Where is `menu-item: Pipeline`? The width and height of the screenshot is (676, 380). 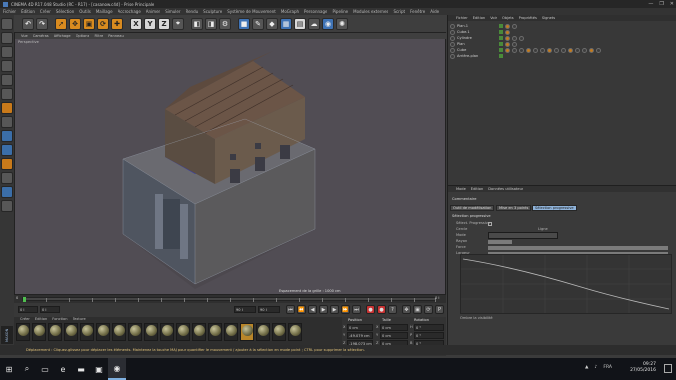
menu-item: Pipeline is located at coordinates (340, 11).